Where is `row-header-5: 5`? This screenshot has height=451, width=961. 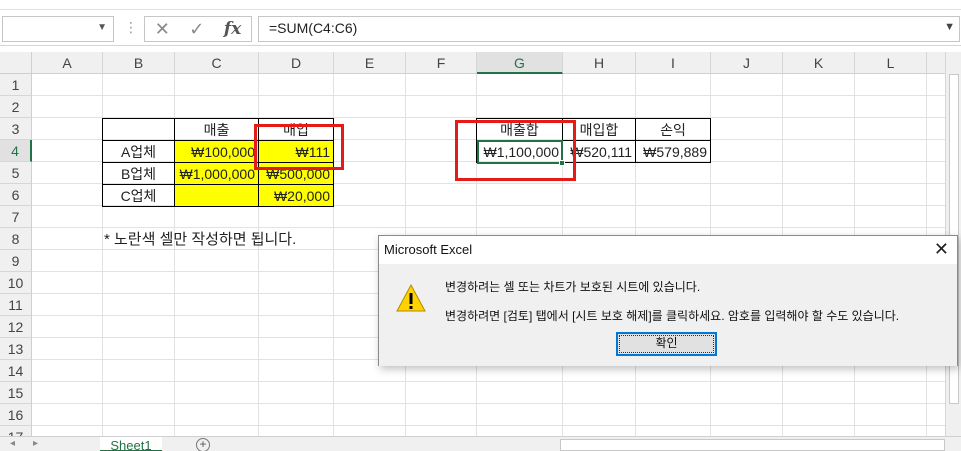 row-header-5: 5 is located at coordinates (16, 173).